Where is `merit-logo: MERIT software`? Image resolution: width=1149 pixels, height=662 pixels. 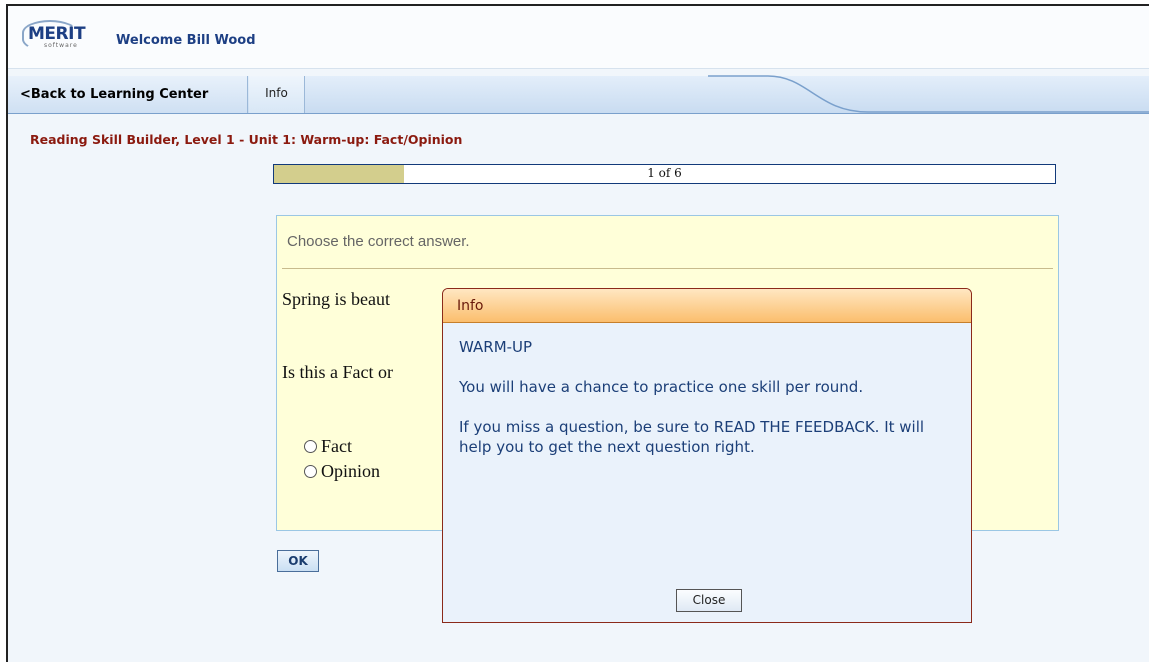 merit-logo: MERIT software is located at coordinates (59, 37).